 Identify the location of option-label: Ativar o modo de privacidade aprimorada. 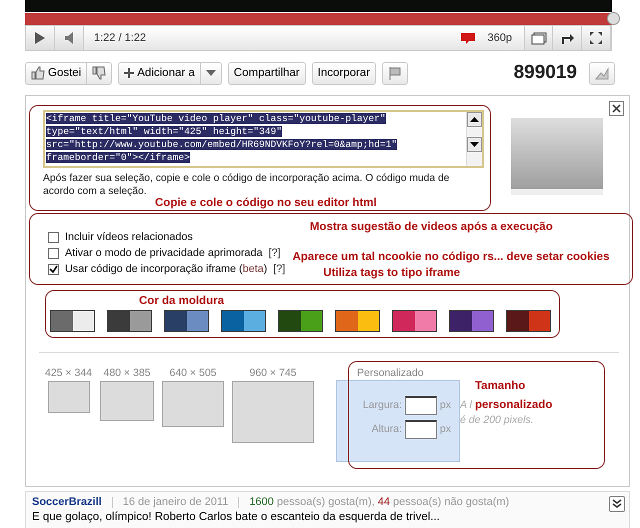
(163, 253).